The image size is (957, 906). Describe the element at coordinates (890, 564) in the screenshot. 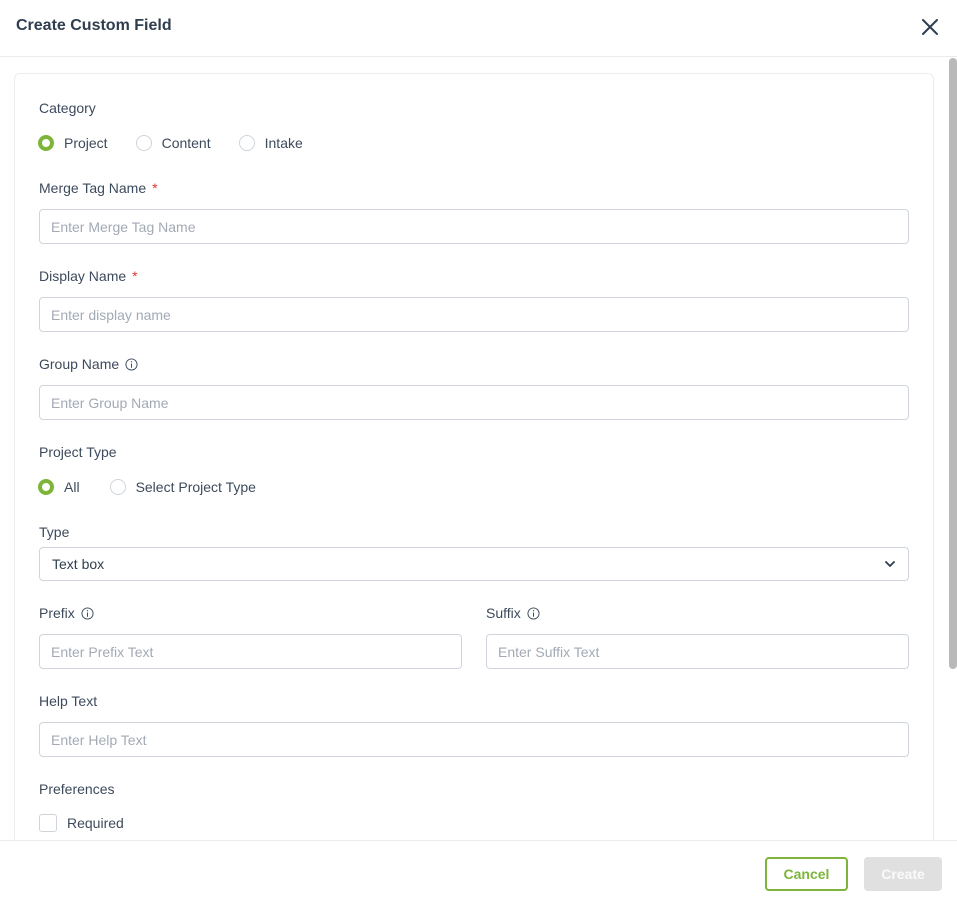

I see `chevron-down-icon` at that location.